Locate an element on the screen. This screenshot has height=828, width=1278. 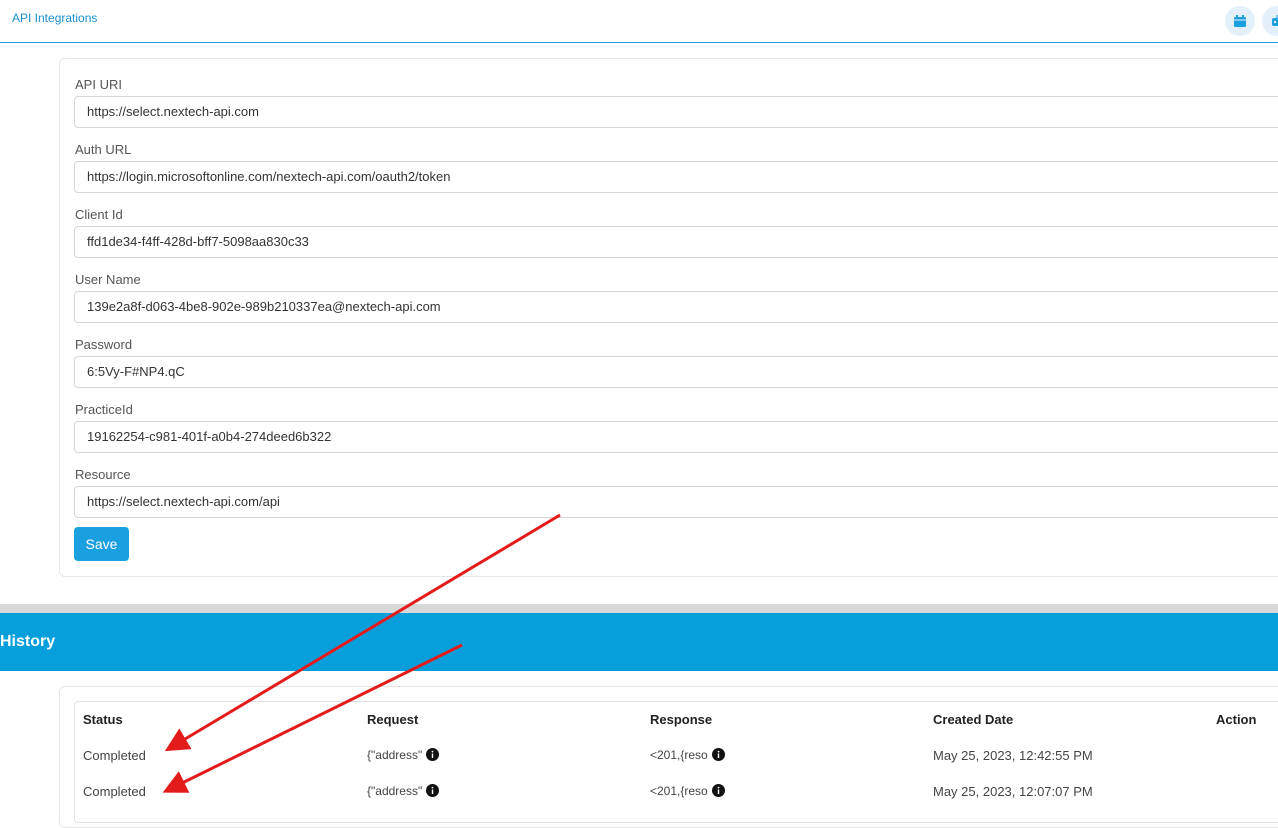
auth-url-label: Auth URL is located at coordinates (103, 149).